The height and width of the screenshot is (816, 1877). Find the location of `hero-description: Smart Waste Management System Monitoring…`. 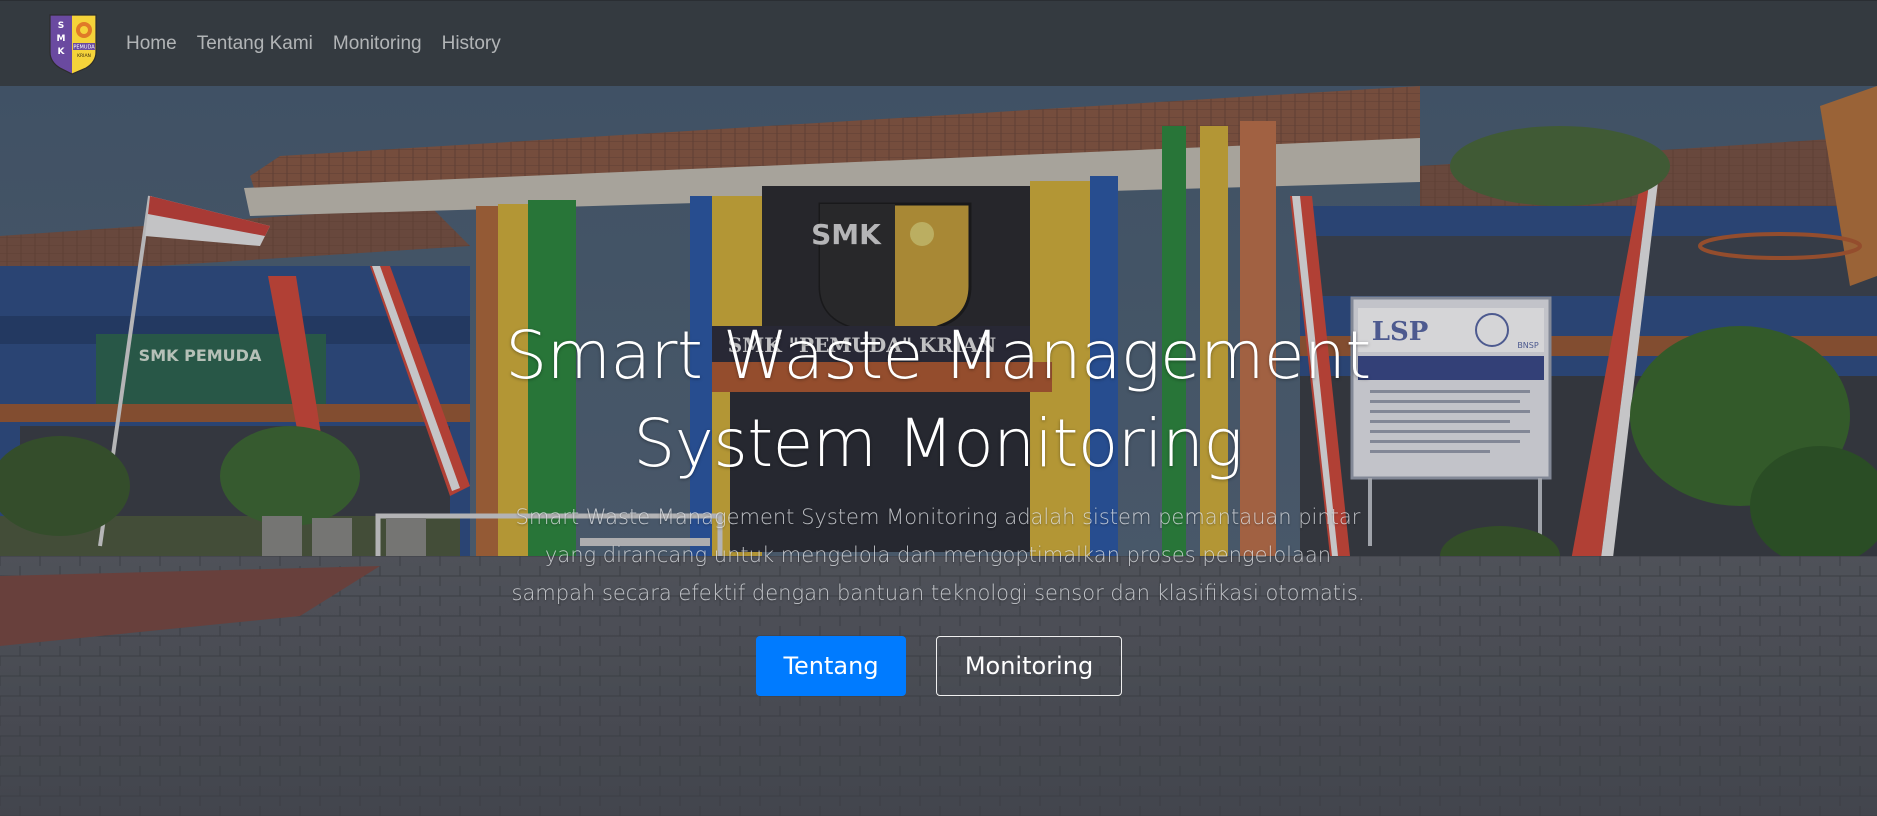

hero-description: Smart Waste Management System Monitoring… is located at coordinates (938, 555).